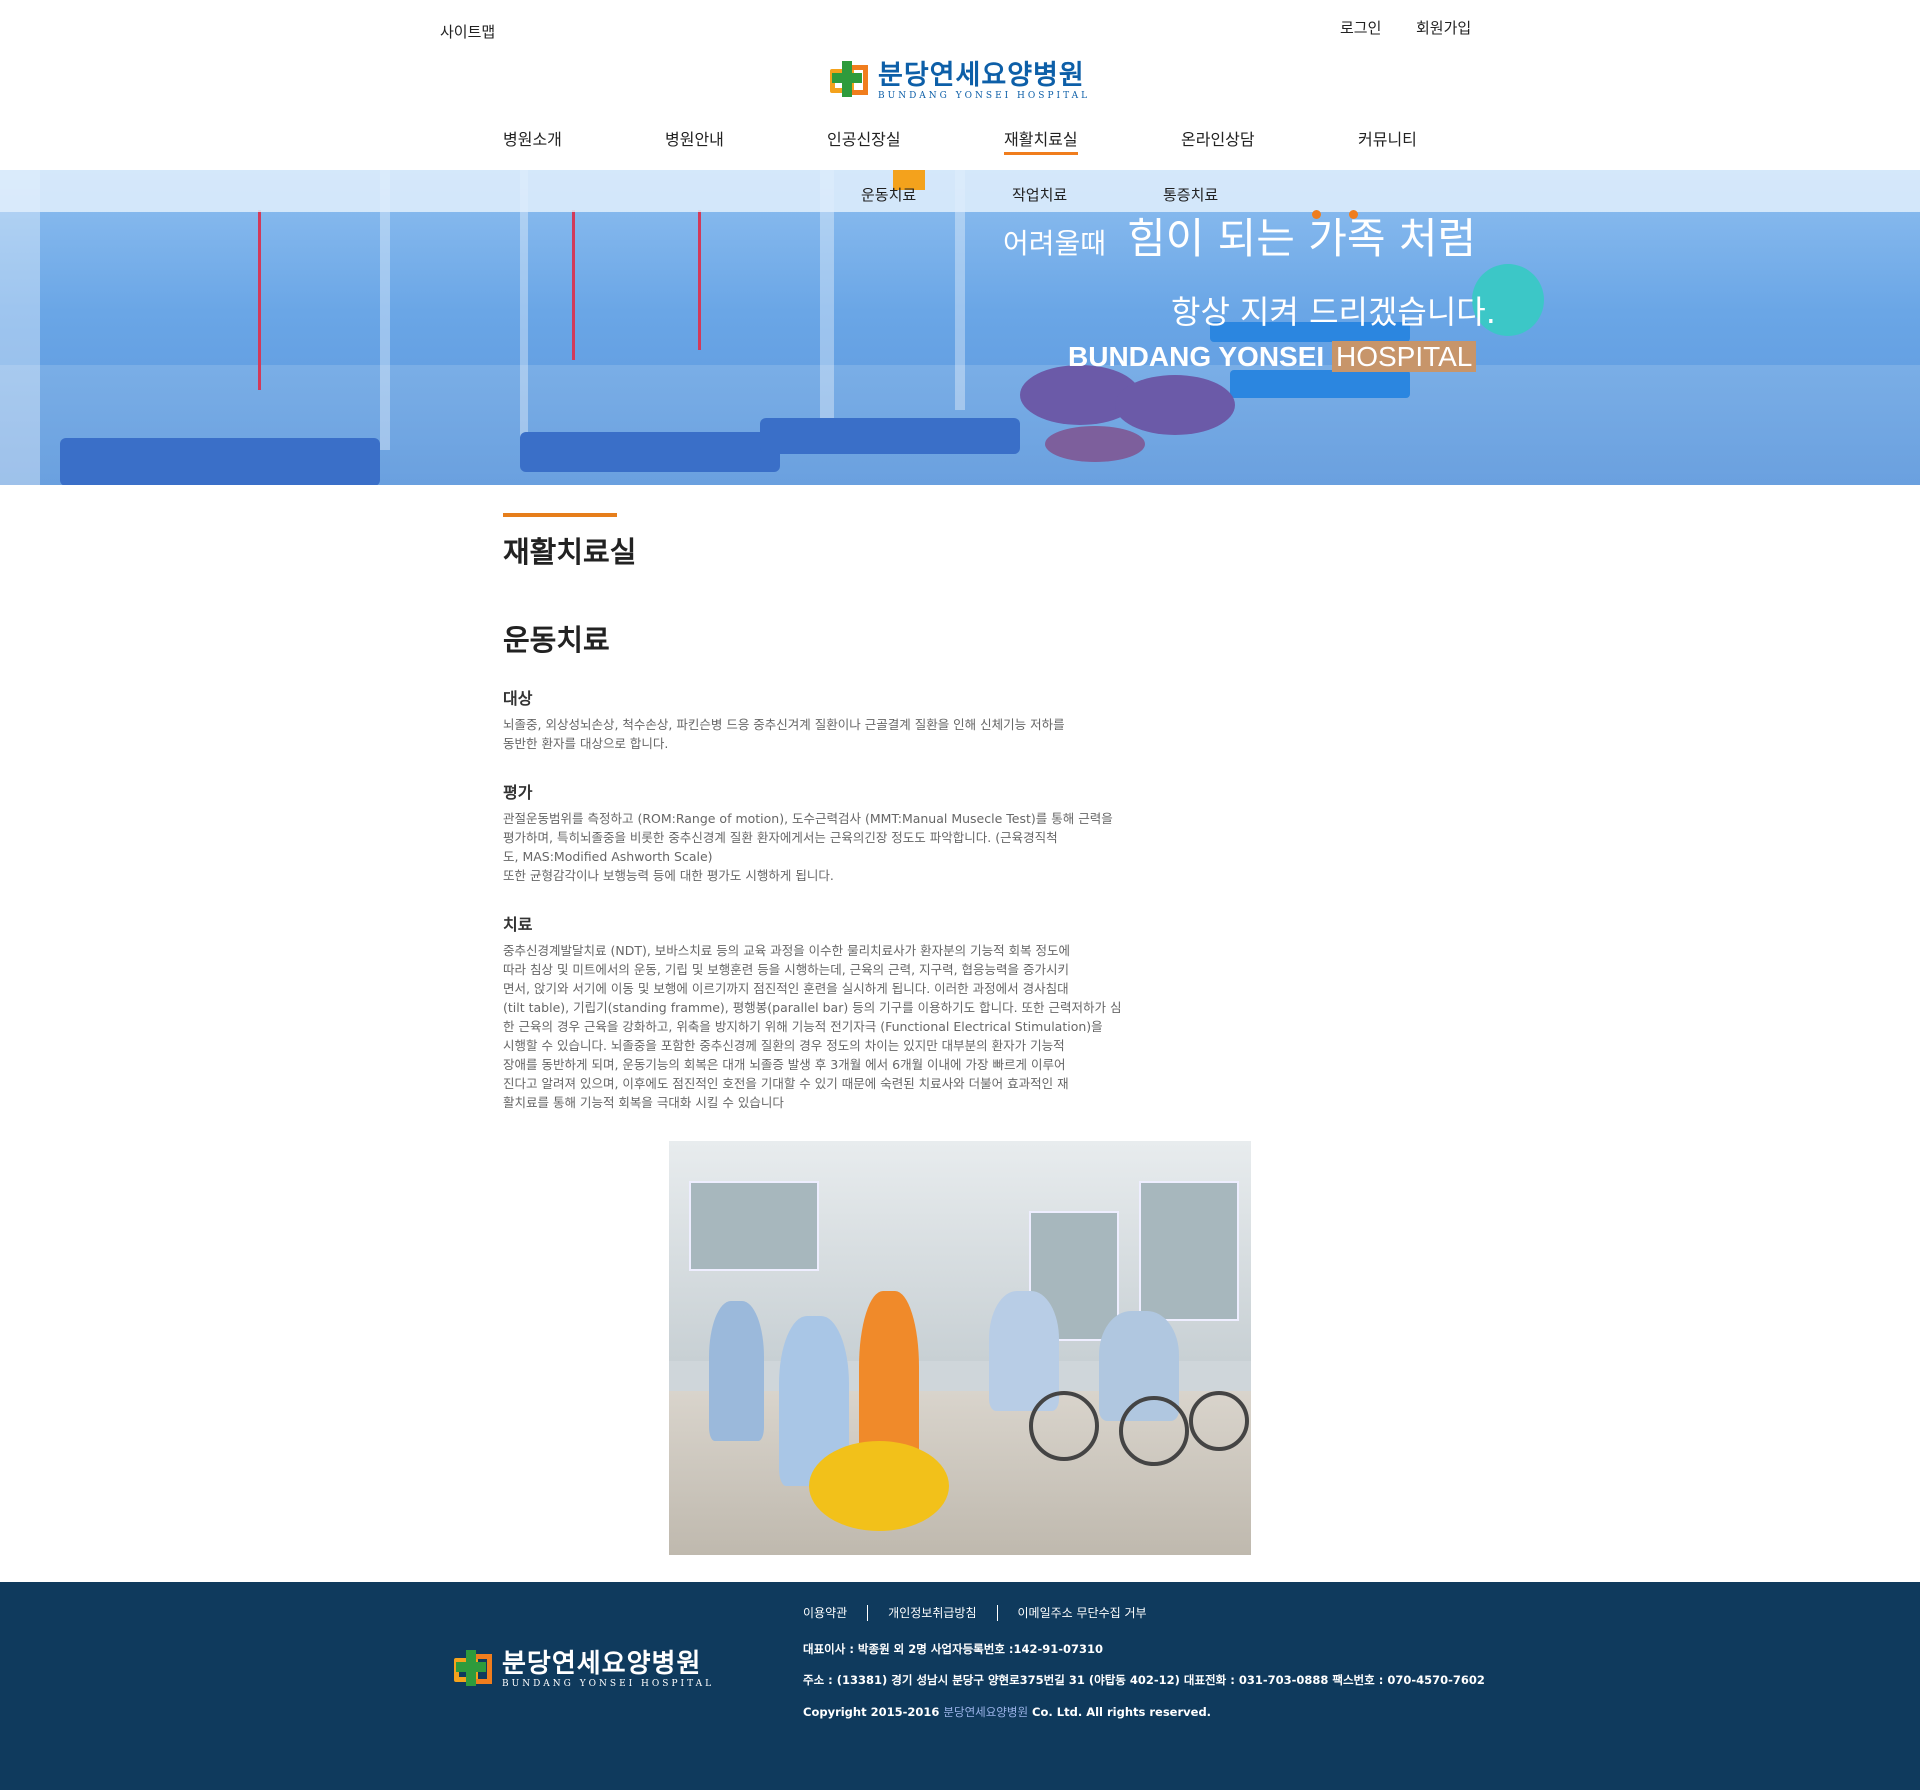 The height and width of the screenshot is (1790, 1920). I want to click on page-title: 재활치료실, so click(570, 552).